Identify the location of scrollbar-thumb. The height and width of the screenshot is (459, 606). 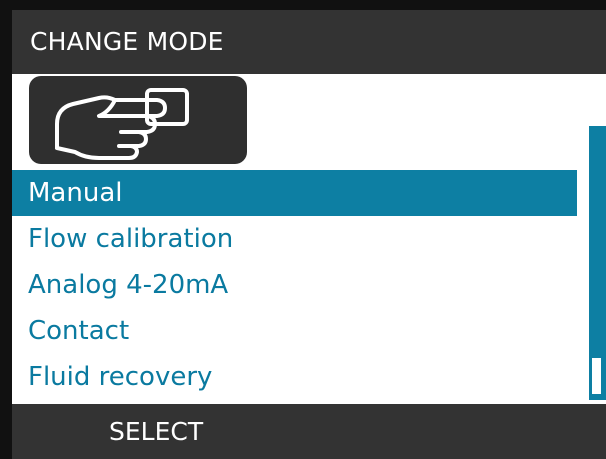
(596, 376).